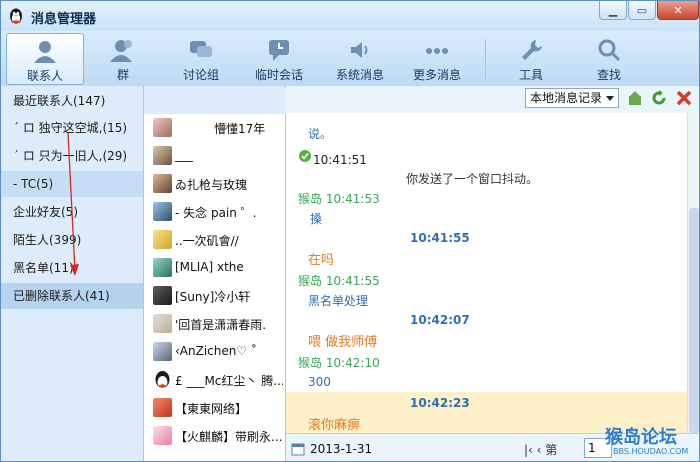  I want to click on contact-name: 【東東网络】, so click(211, 409).